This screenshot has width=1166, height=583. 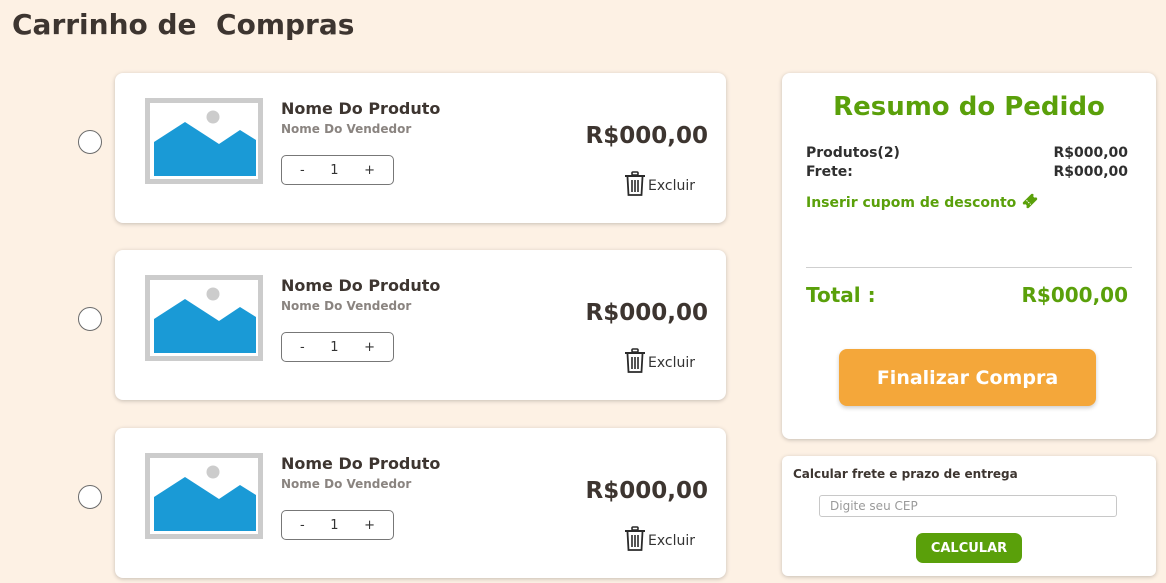 I want to click on total-label: Total :, so click(x=841, y=295).